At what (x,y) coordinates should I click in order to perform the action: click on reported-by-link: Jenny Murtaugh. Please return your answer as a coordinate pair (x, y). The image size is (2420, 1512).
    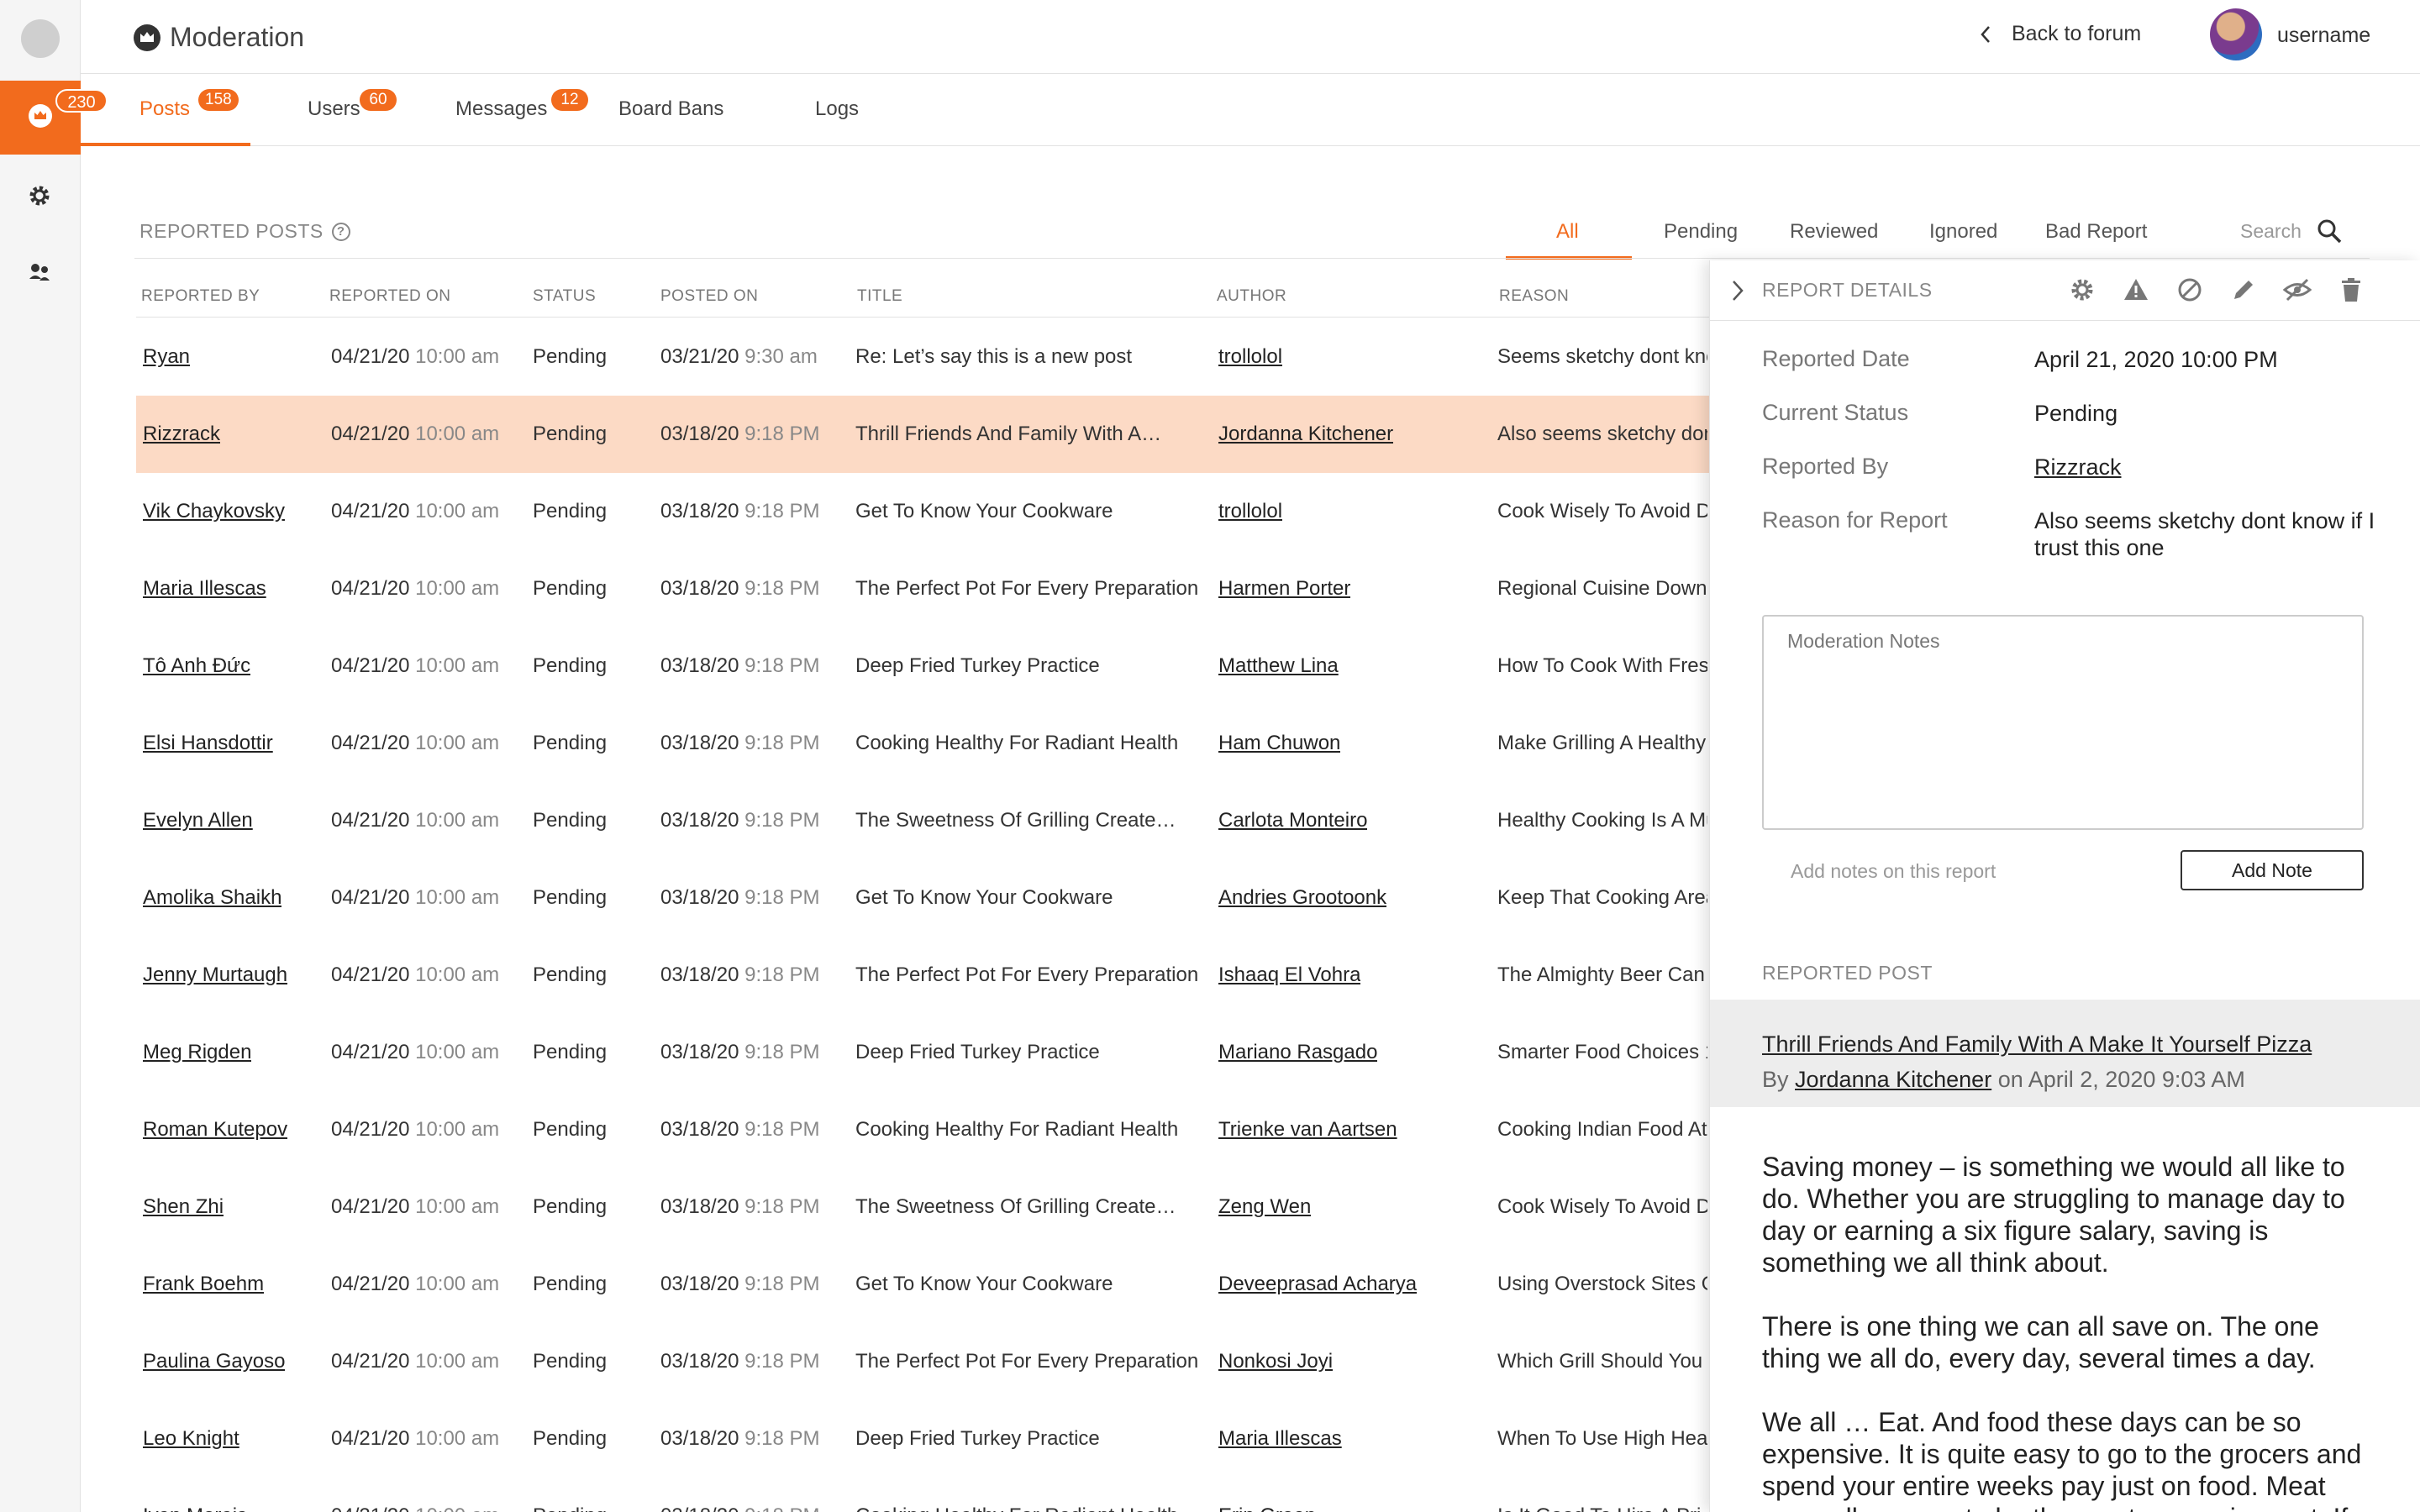
    Looking at the image, I should click on (215, 975).